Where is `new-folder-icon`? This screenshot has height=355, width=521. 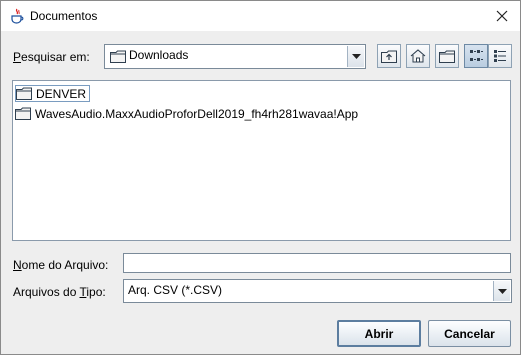
new-folder-icon is located at coordinates (447, 56).